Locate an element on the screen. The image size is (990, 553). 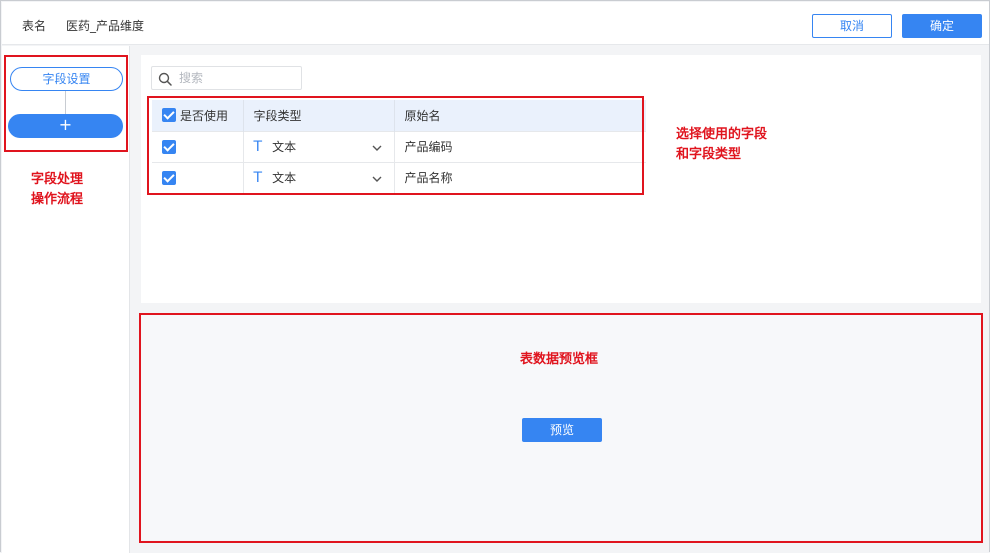
table-name-value: 医药_产品维度 is located at coordinates (105, 26).